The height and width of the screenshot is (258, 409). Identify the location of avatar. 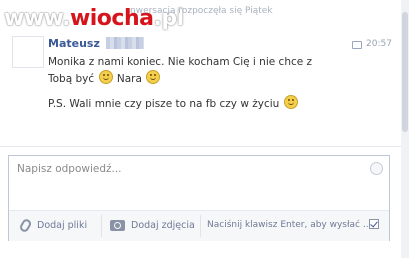
(28, 52).